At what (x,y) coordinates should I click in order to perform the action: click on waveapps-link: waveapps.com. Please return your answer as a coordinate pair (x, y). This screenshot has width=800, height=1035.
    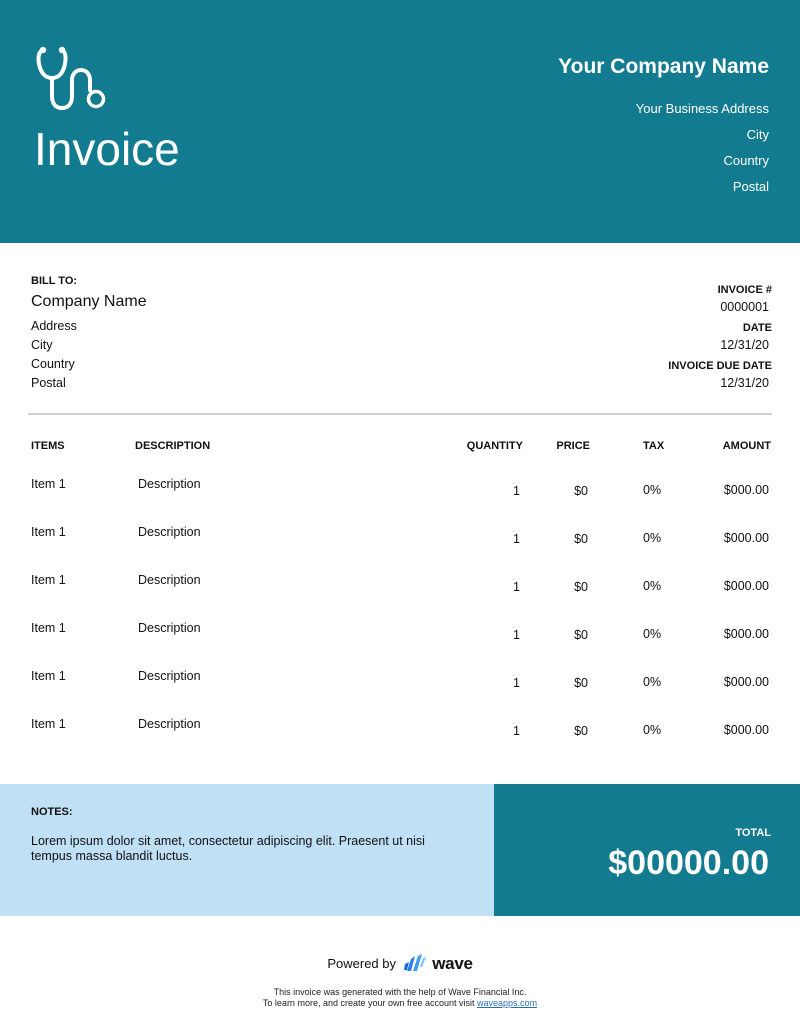
    Looking at the image, I should click on (507, 1003).